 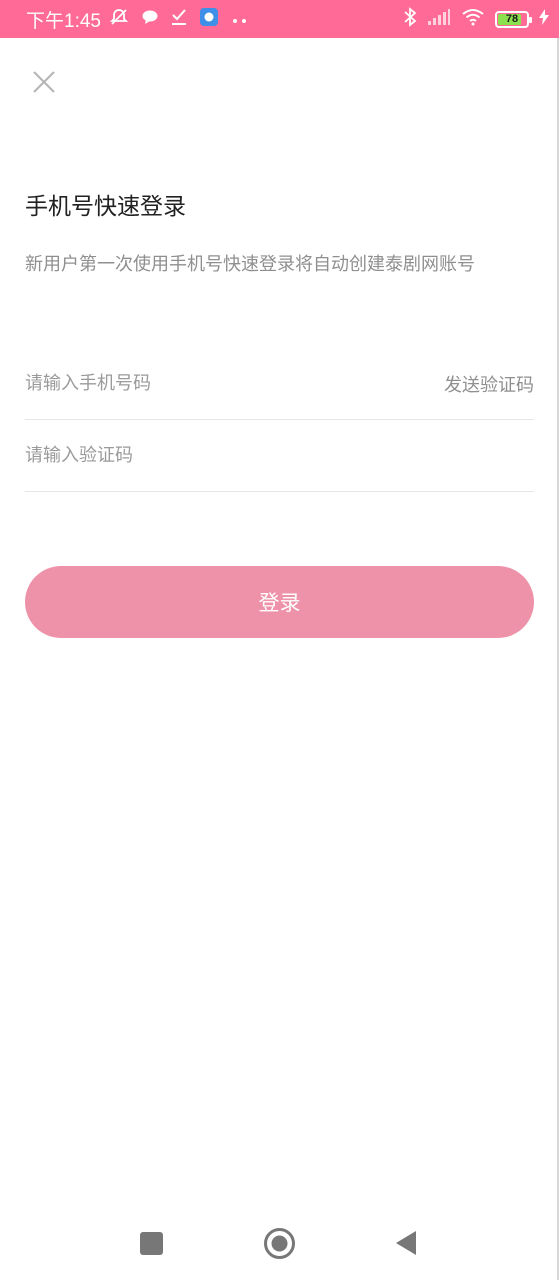 I want to click on home-icon, so click(x=279, y=1243).